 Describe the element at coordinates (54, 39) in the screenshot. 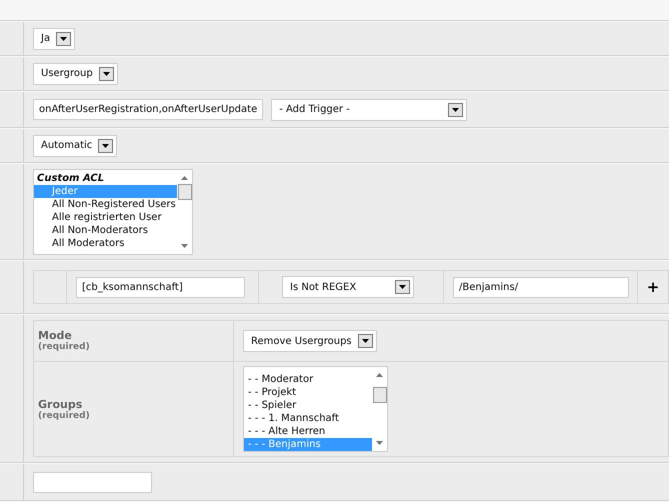

I see `dropdown: Ja` at that location.